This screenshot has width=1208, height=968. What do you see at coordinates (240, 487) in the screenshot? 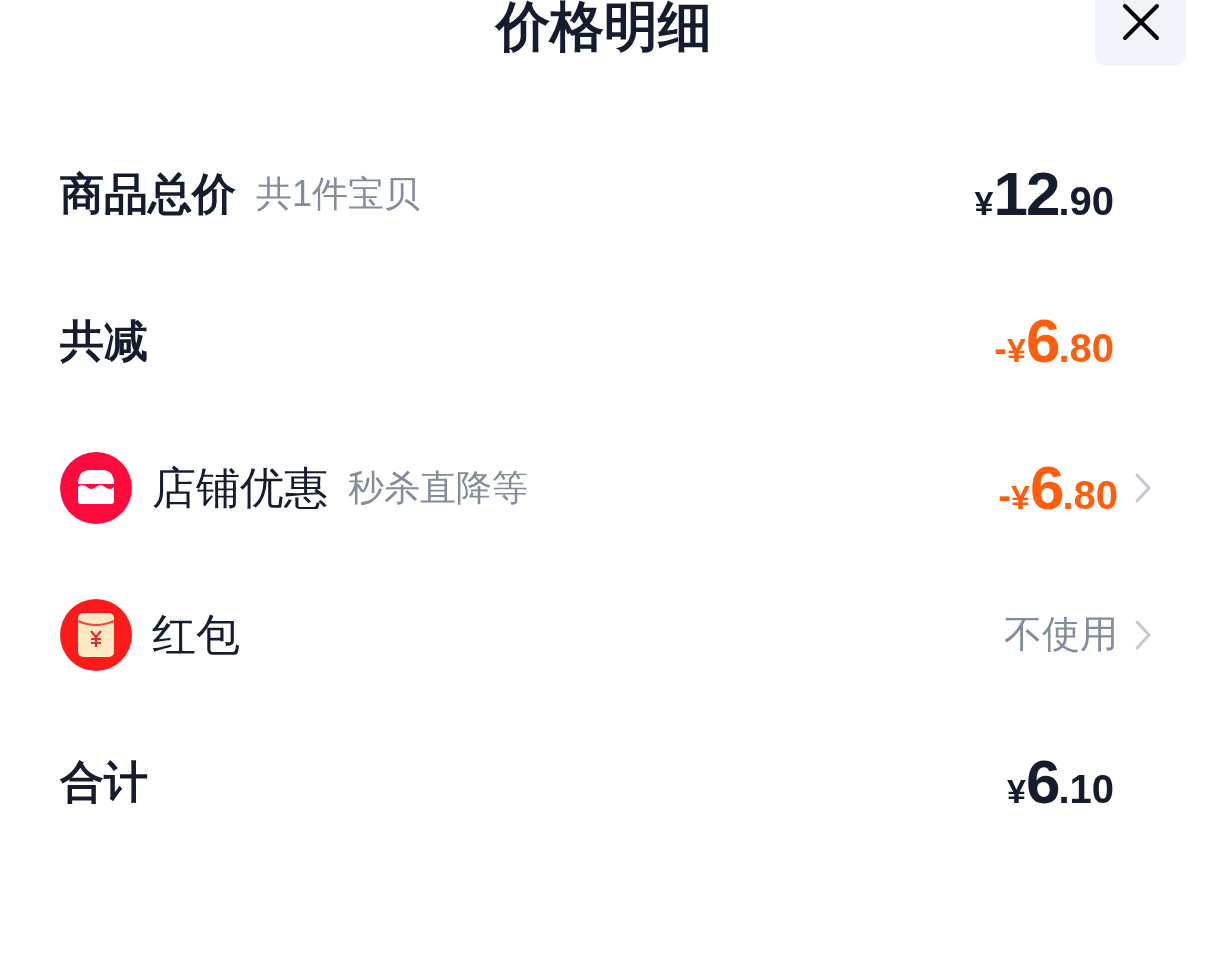
I see `row-label: 店铺优惠` at bounding box center [240, 487].